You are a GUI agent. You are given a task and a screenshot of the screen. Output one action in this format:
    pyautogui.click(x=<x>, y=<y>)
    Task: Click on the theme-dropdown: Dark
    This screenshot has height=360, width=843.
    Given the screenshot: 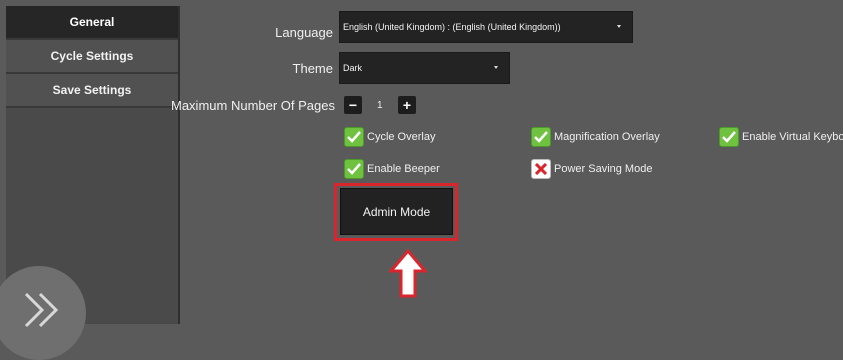 What is the action you would take?
    pyautogui.click(x=424, y=68)
    